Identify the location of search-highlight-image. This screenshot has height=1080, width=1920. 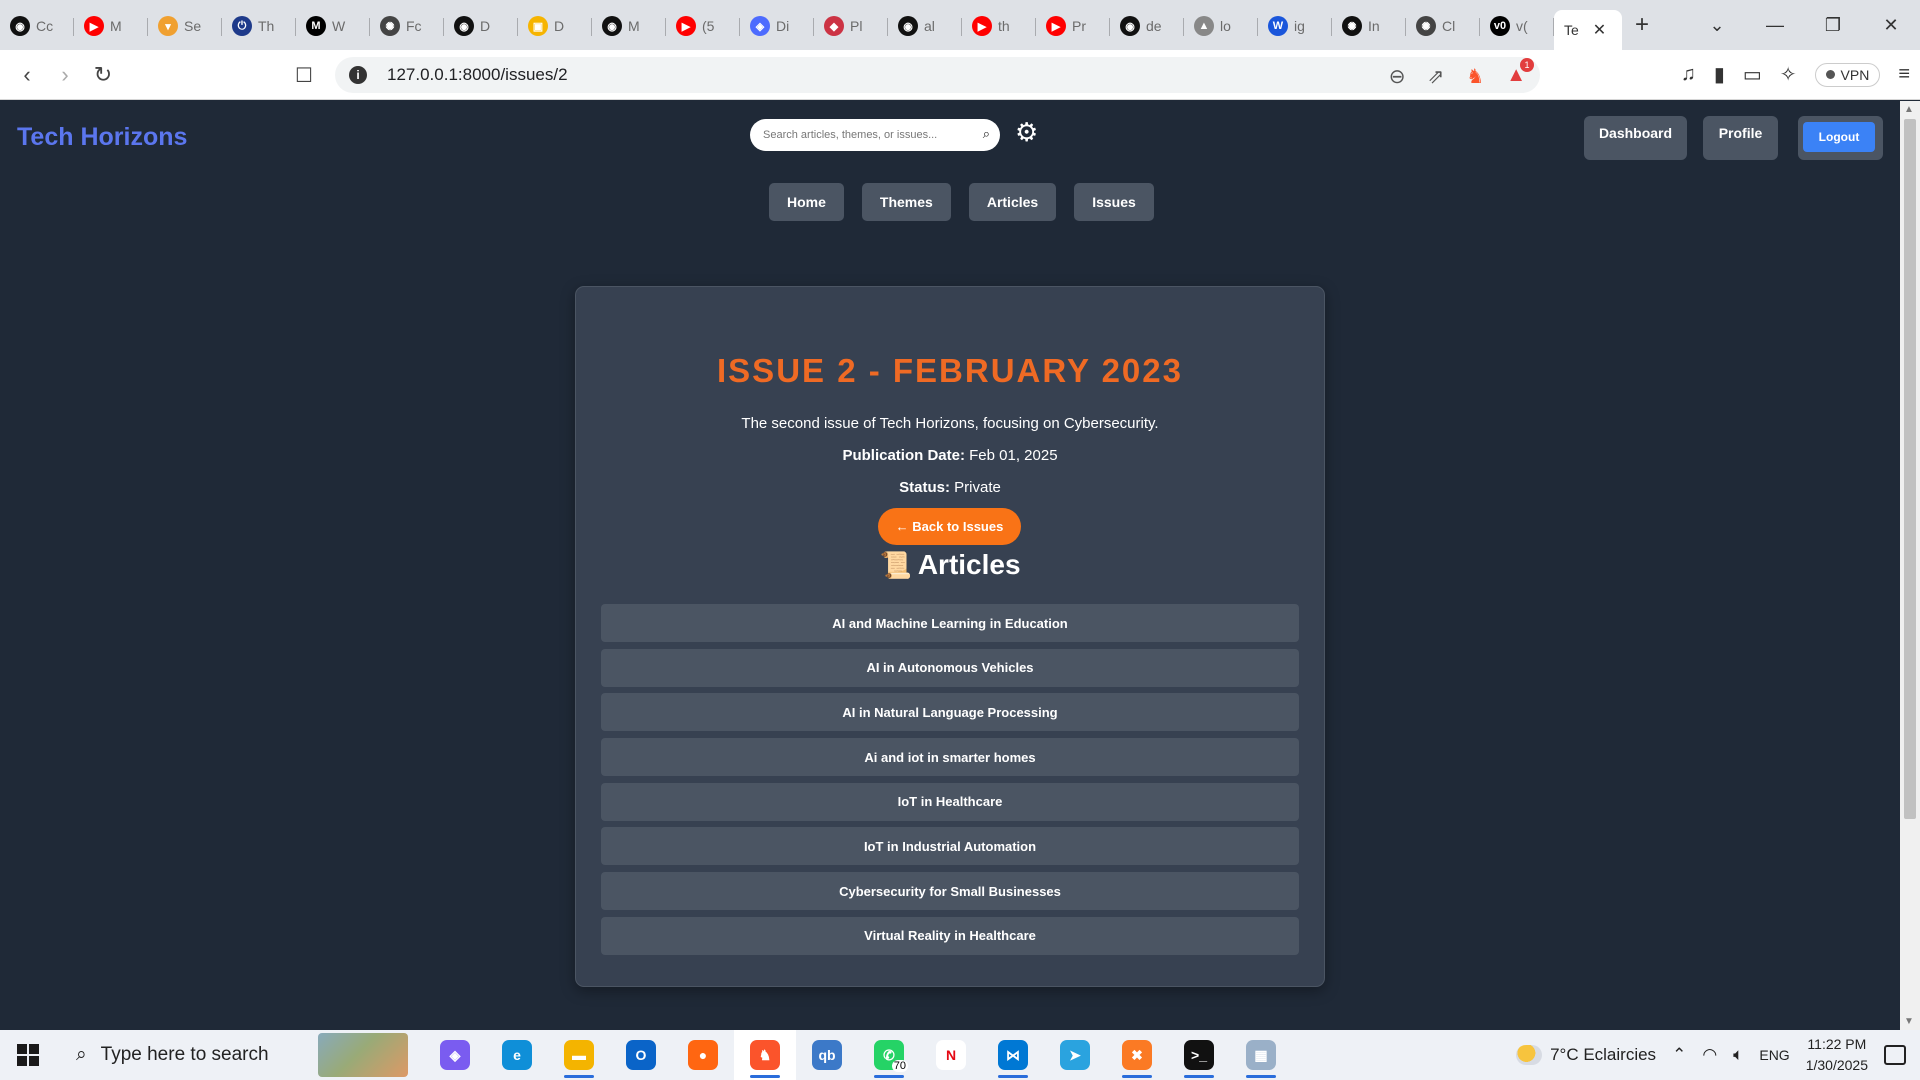
(363, 1055).